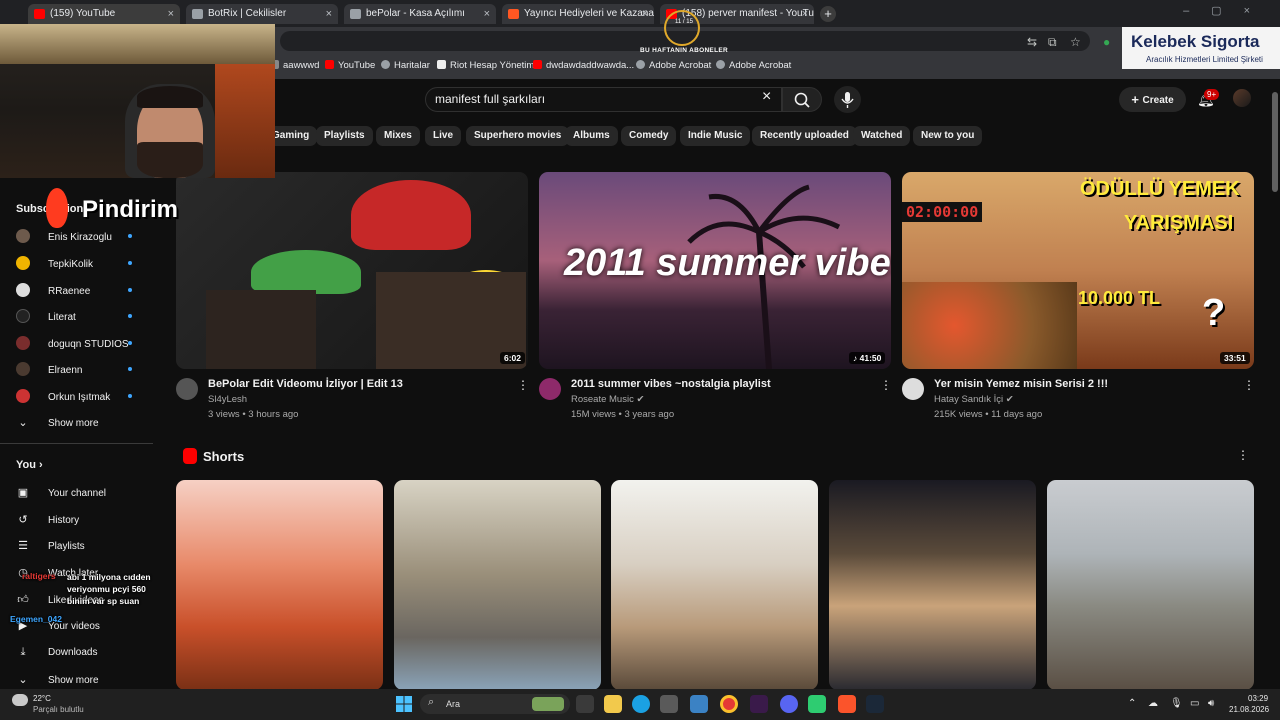  What do you see at coordinates (495, 704) in the screenshot?
I see `taskbar-search: ⌕ Ara` at bounding box center [495, 704].